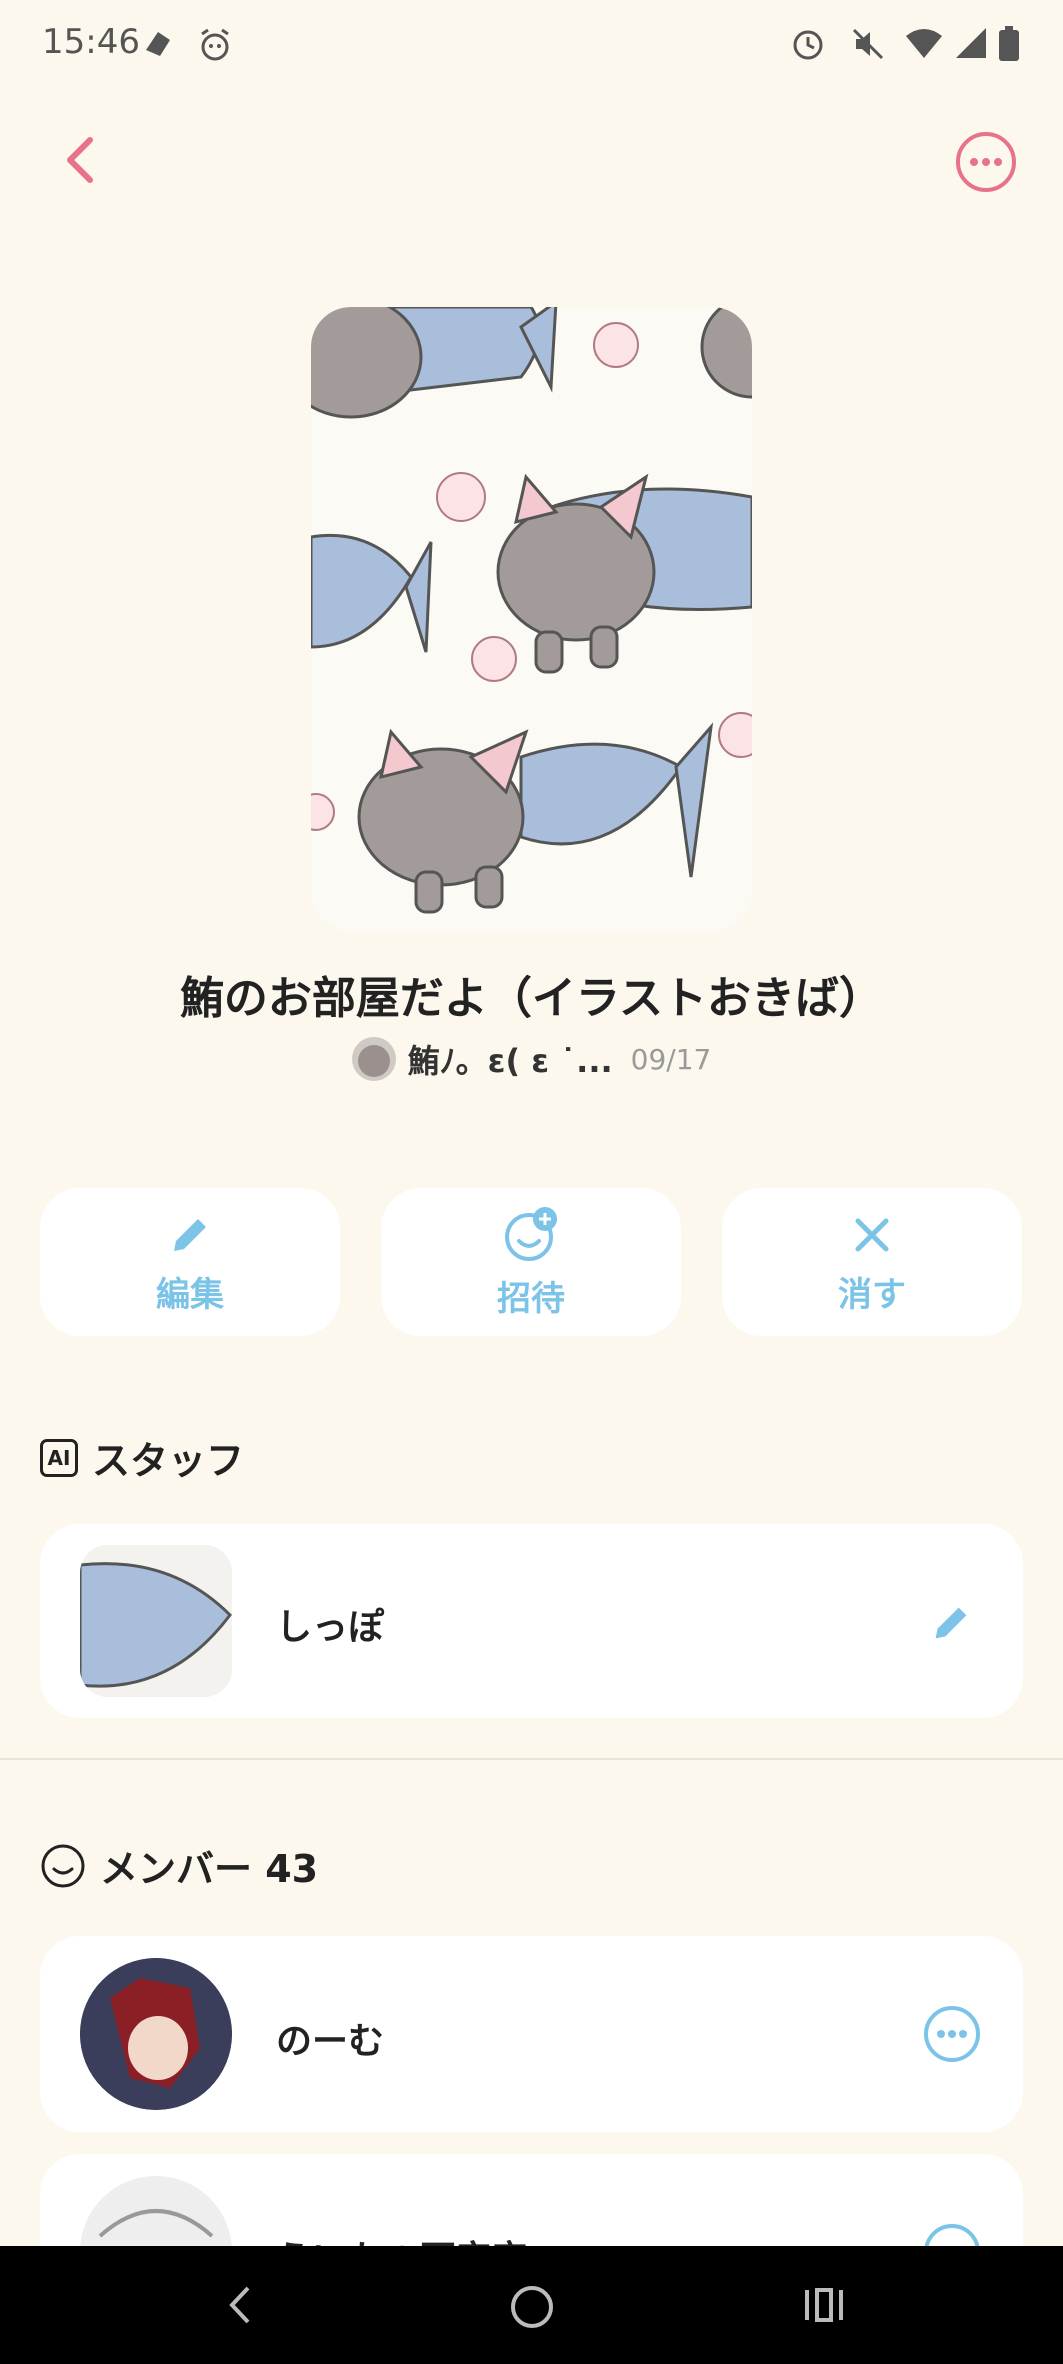 Image resolution: width=1063 pixels, height=2364 pixels. What do you see at coordinates (168, 1461) in the screenshot?
I see `staff-heading-label: スタッフ` at bounding box center [168, 1461].